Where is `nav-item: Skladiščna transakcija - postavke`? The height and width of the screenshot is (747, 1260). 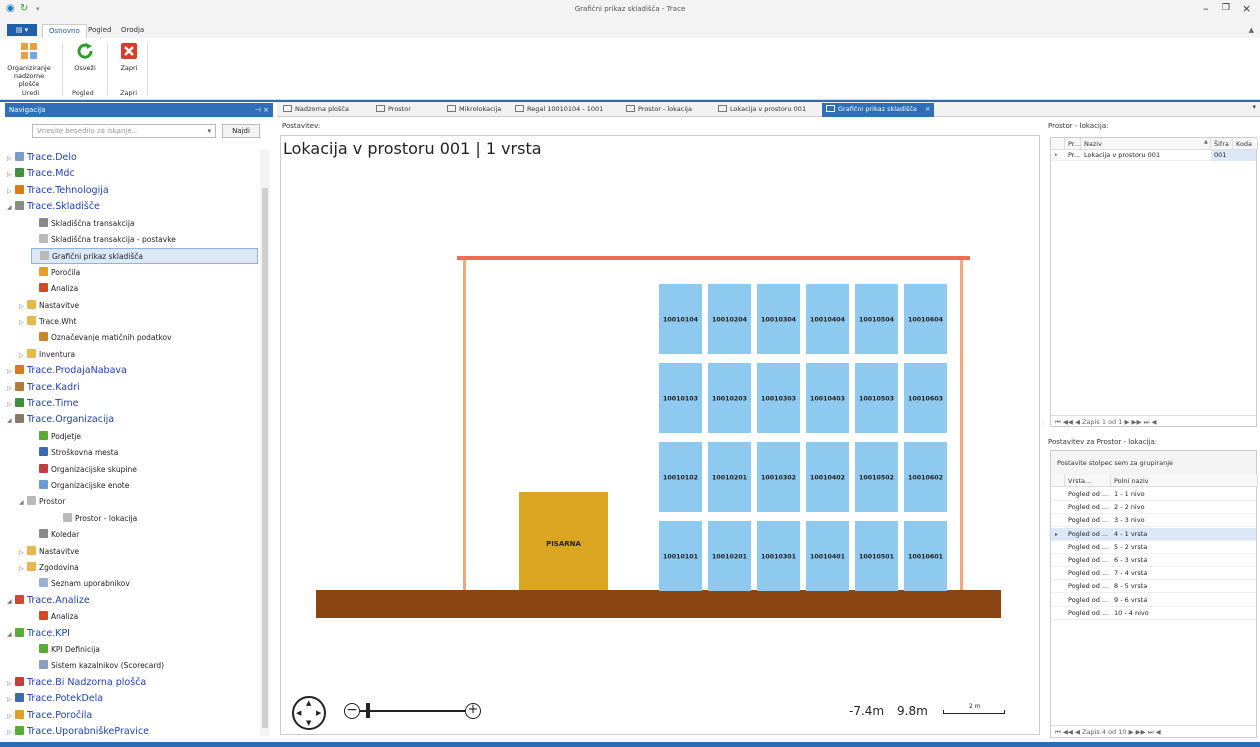
nav-item: Skladiščna transakcija - postavke is located at coordinates (144, 240).